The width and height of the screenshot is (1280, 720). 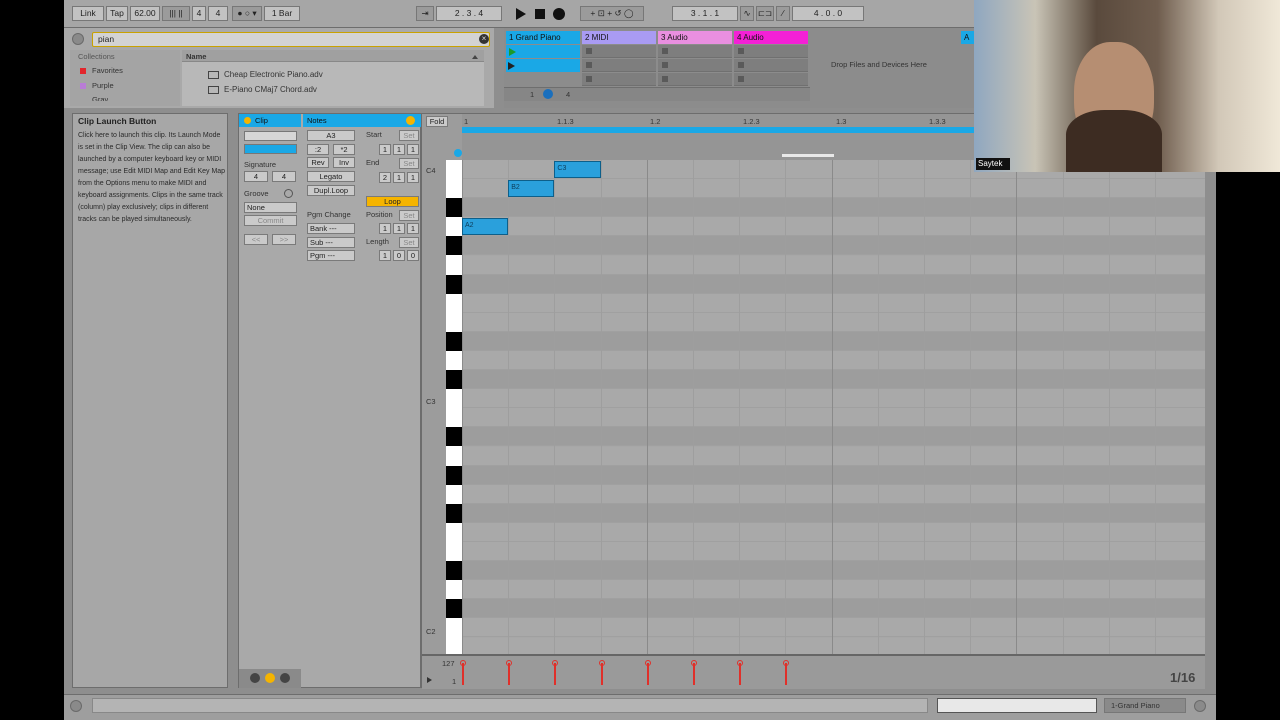 I want to click on clip-signature-den: 4, so click(x=284, y=176).